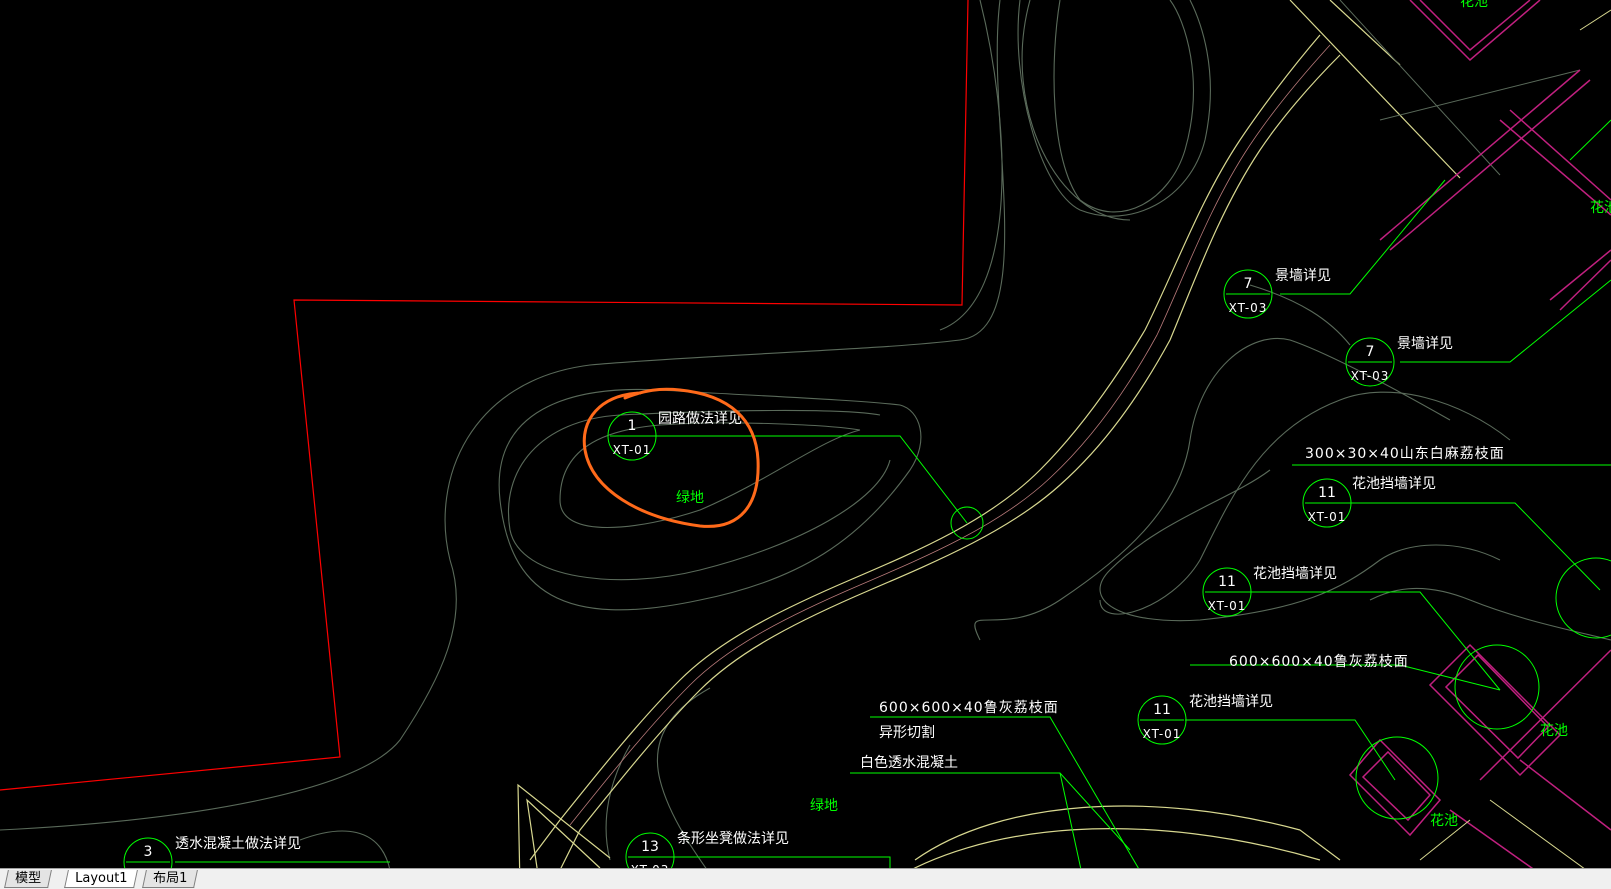 This screenshot has height=889, width=1611. What do you see at coordinates (1554, 731) in the screenshot?
I see `area-flower-bed-mid: 花池` at bounding box center [1554, 731].